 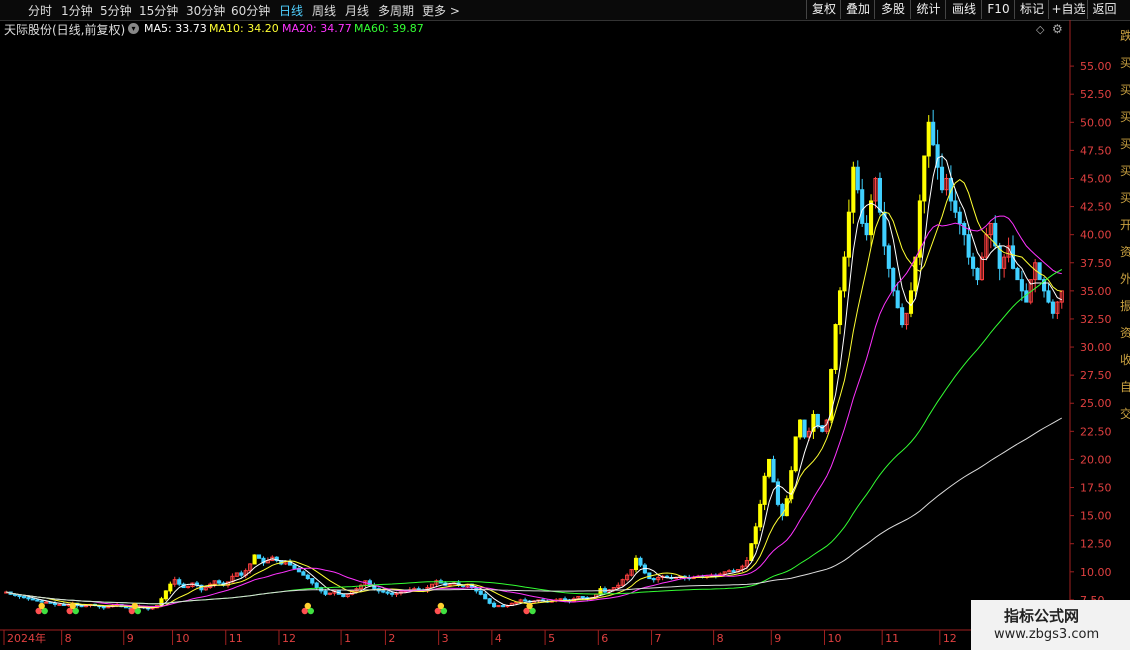 What do you see at coordinates (1125, 413) in the screenshot?
I see `side-char-14: 交` at bounding box center [1125, 413].